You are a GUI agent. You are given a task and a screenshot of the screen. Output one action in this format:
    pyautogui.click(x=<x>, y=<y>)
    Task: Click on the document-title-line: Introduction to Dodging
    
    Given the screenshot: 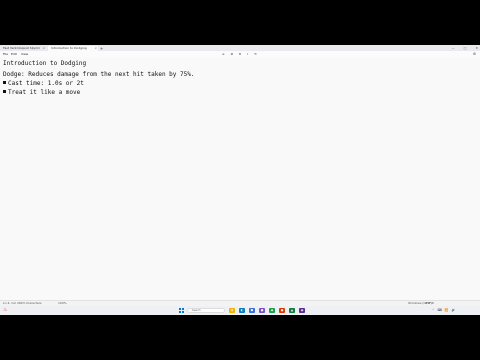 What is the action you would take?
    pyautogui.click(x=45, y=63)
    